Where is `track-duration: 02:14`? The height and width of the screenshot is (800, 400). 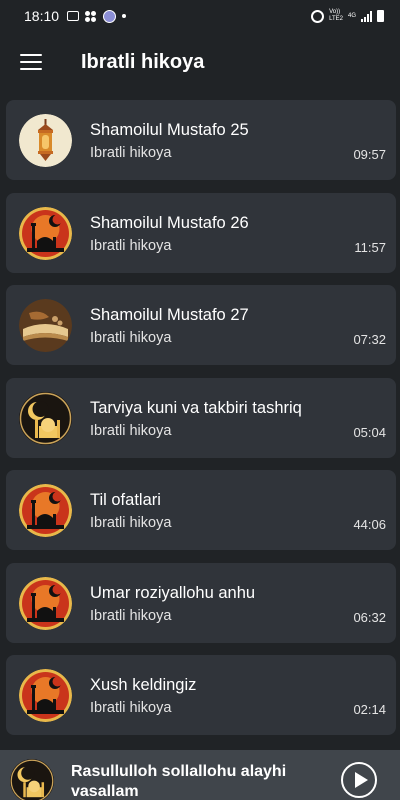
track-duration: 02:14 is located at coordinates (369, 709).